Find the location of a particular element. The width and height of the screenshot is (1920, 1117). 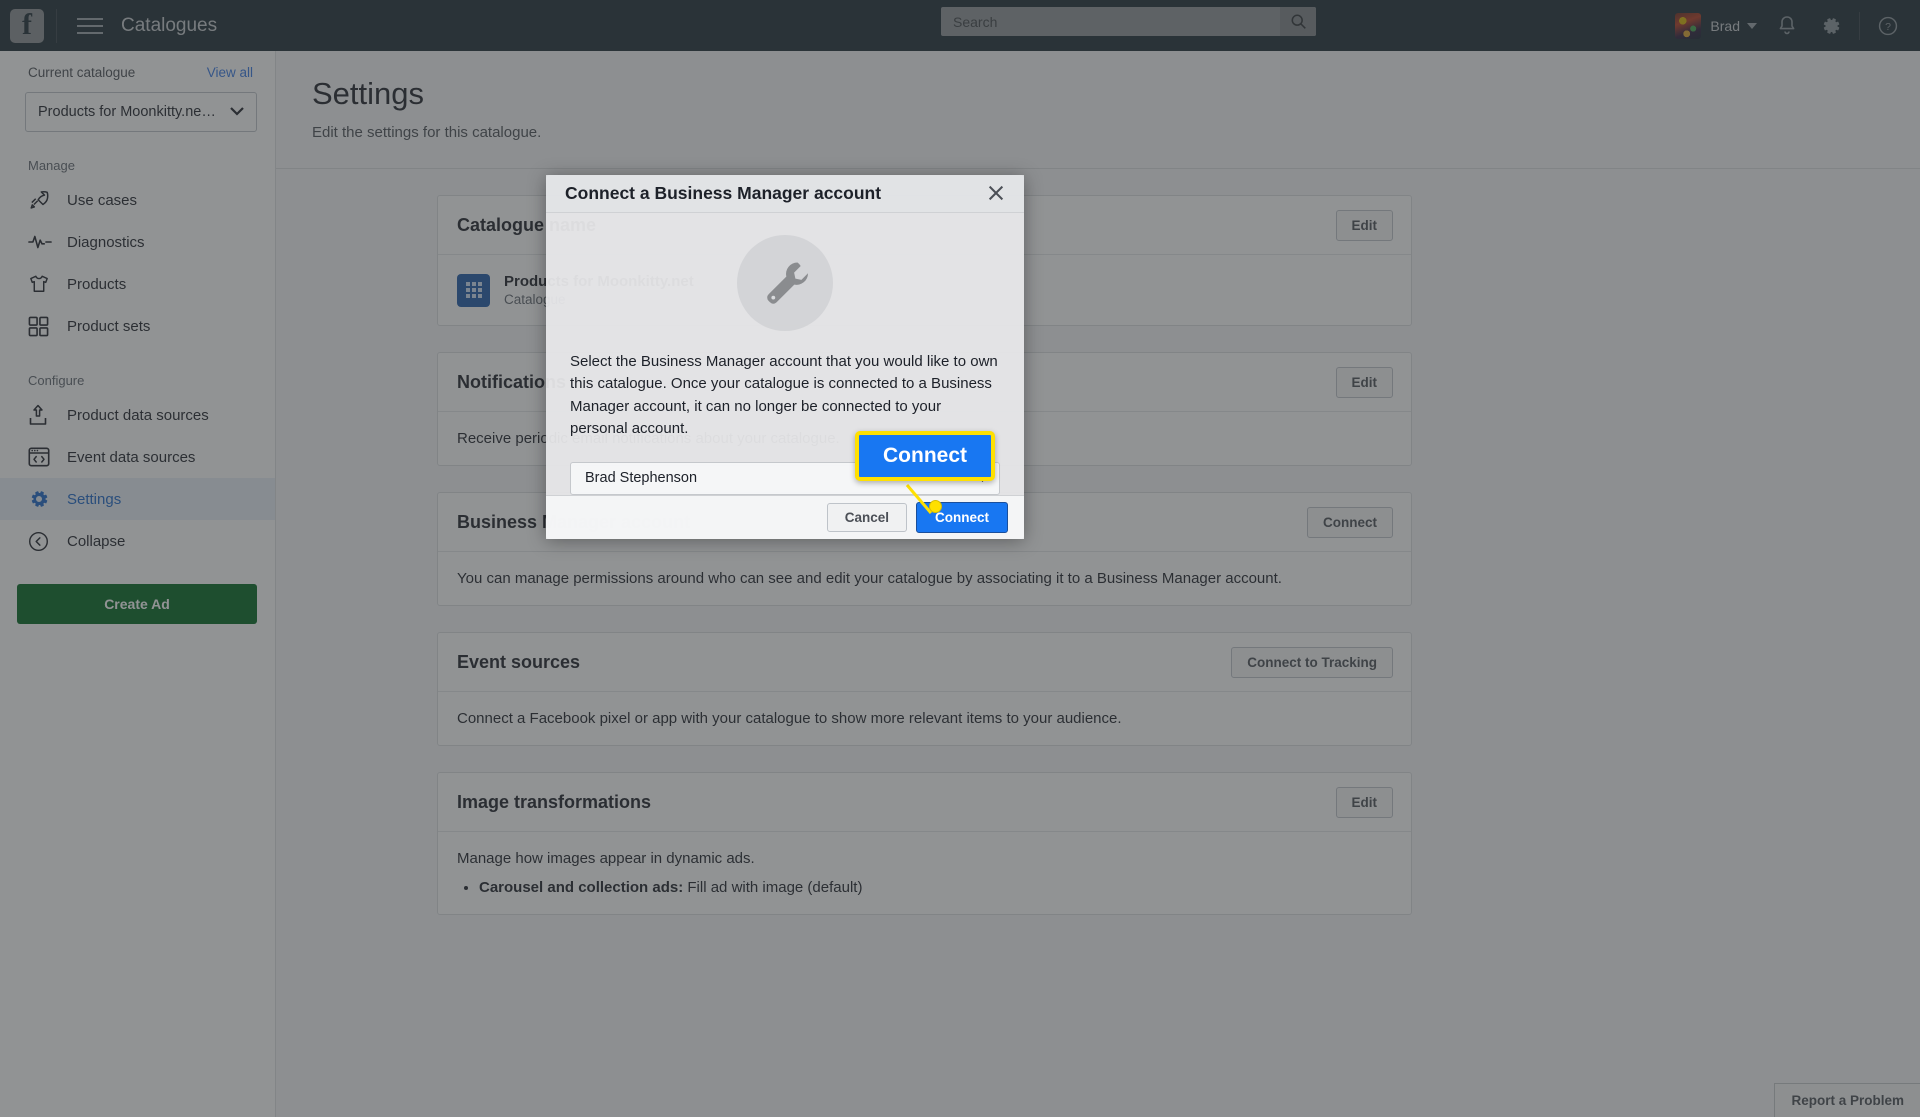

close-icon is located at coordinates (996, 193).